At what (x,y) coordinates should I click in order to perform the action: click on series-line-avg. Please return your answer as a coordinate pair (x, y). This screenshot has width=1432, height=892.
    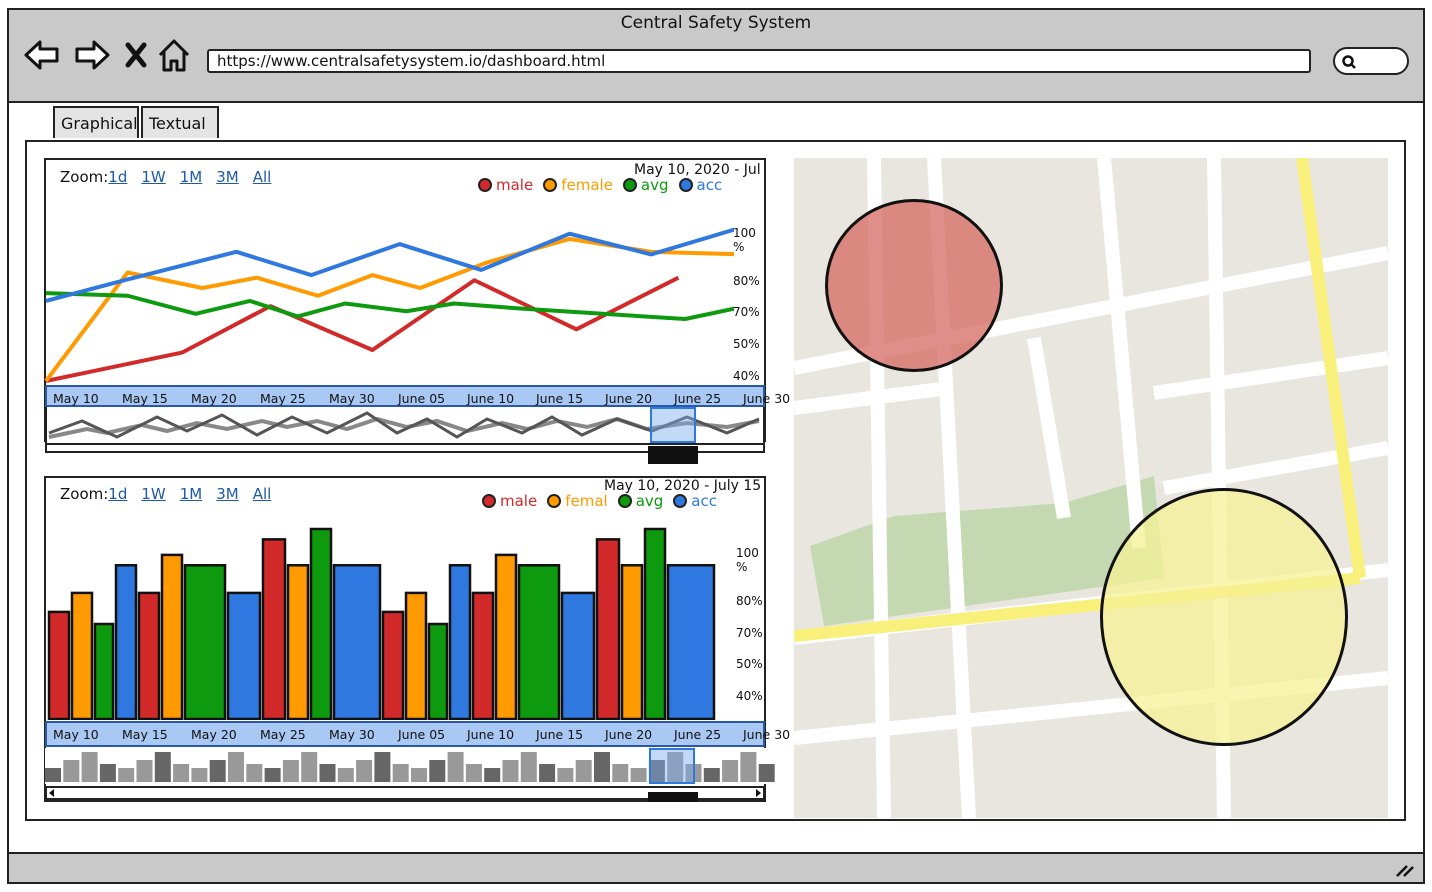
    Looking at the image, I should click on (389, 306).